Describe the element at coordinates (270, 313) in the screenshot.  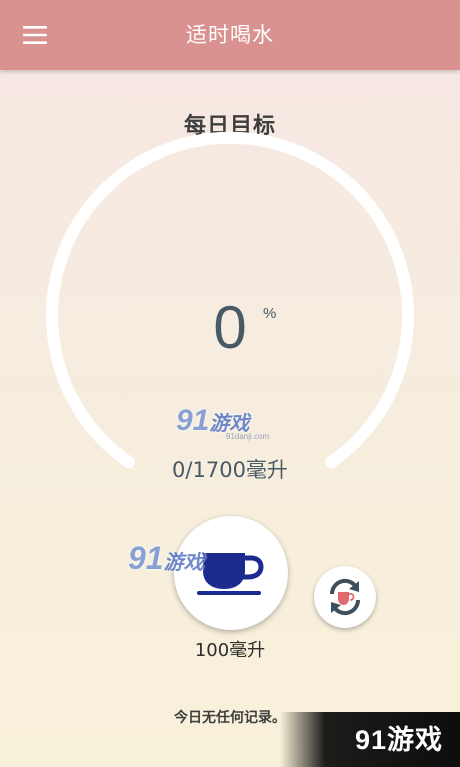
I see `percent-sign: %` at that location.